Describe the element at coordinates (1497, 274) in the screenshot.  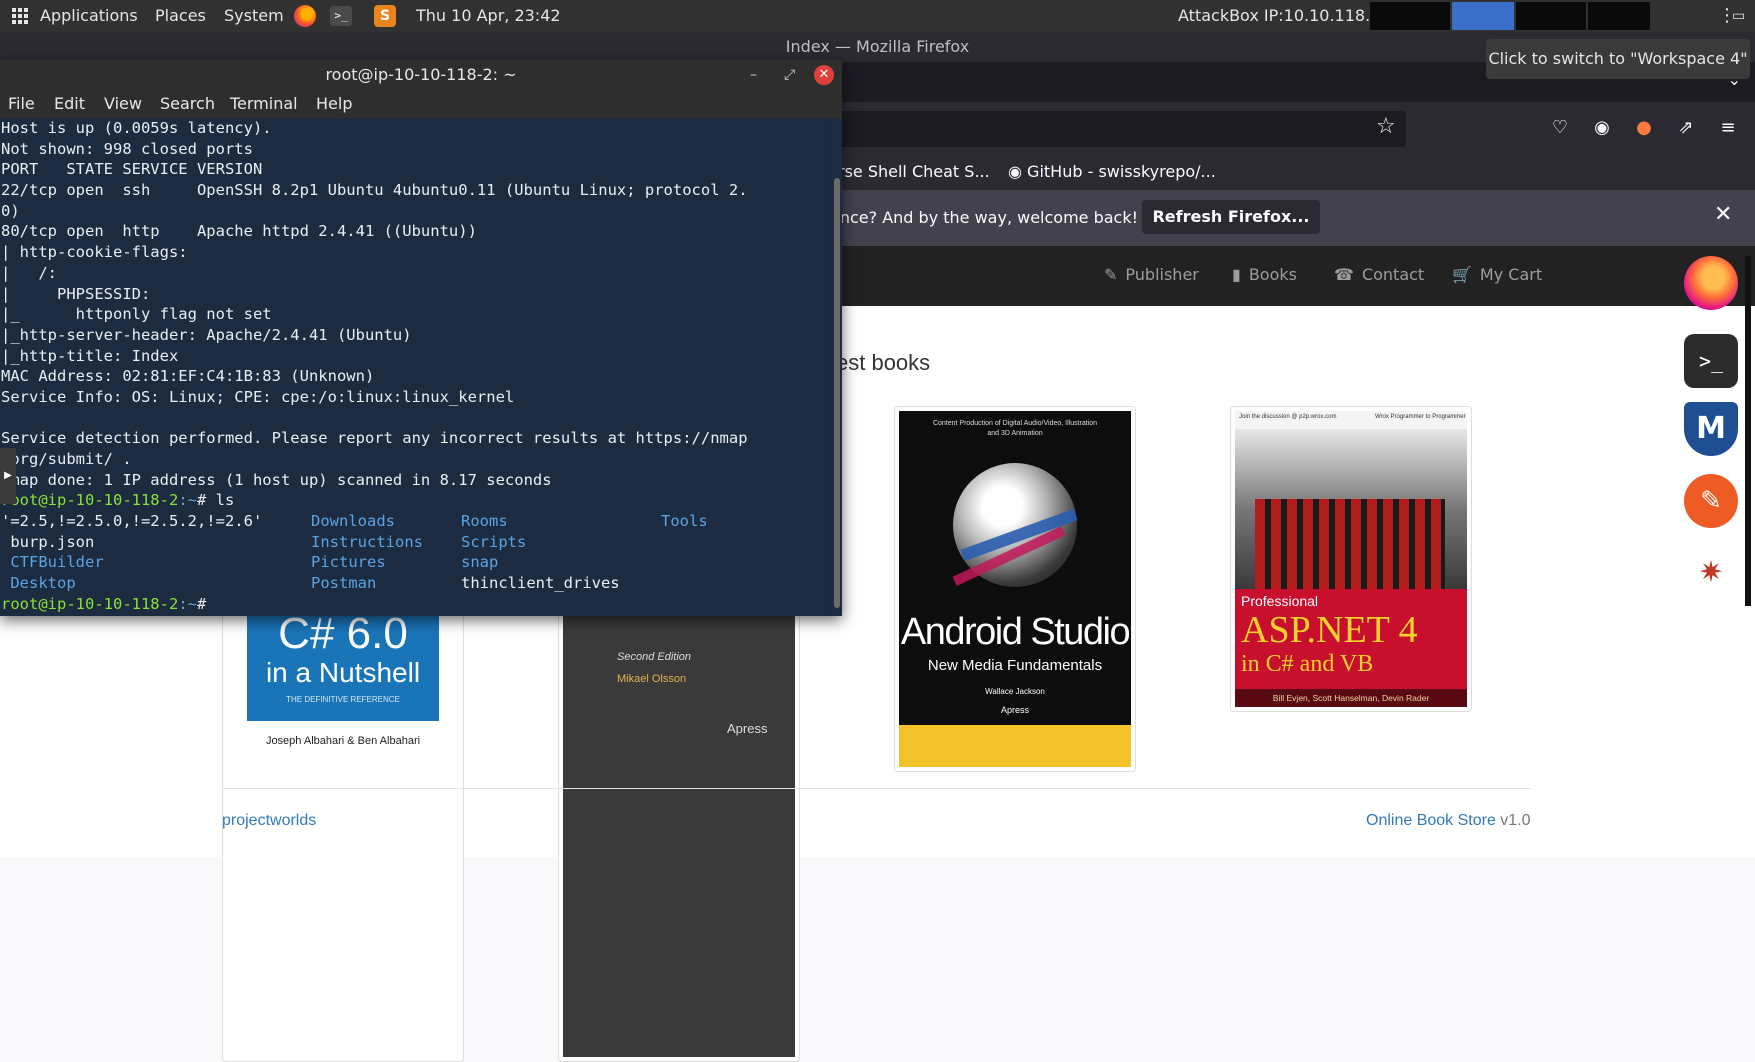
I see `nav-cart: 🛒 My Cart` at that location.